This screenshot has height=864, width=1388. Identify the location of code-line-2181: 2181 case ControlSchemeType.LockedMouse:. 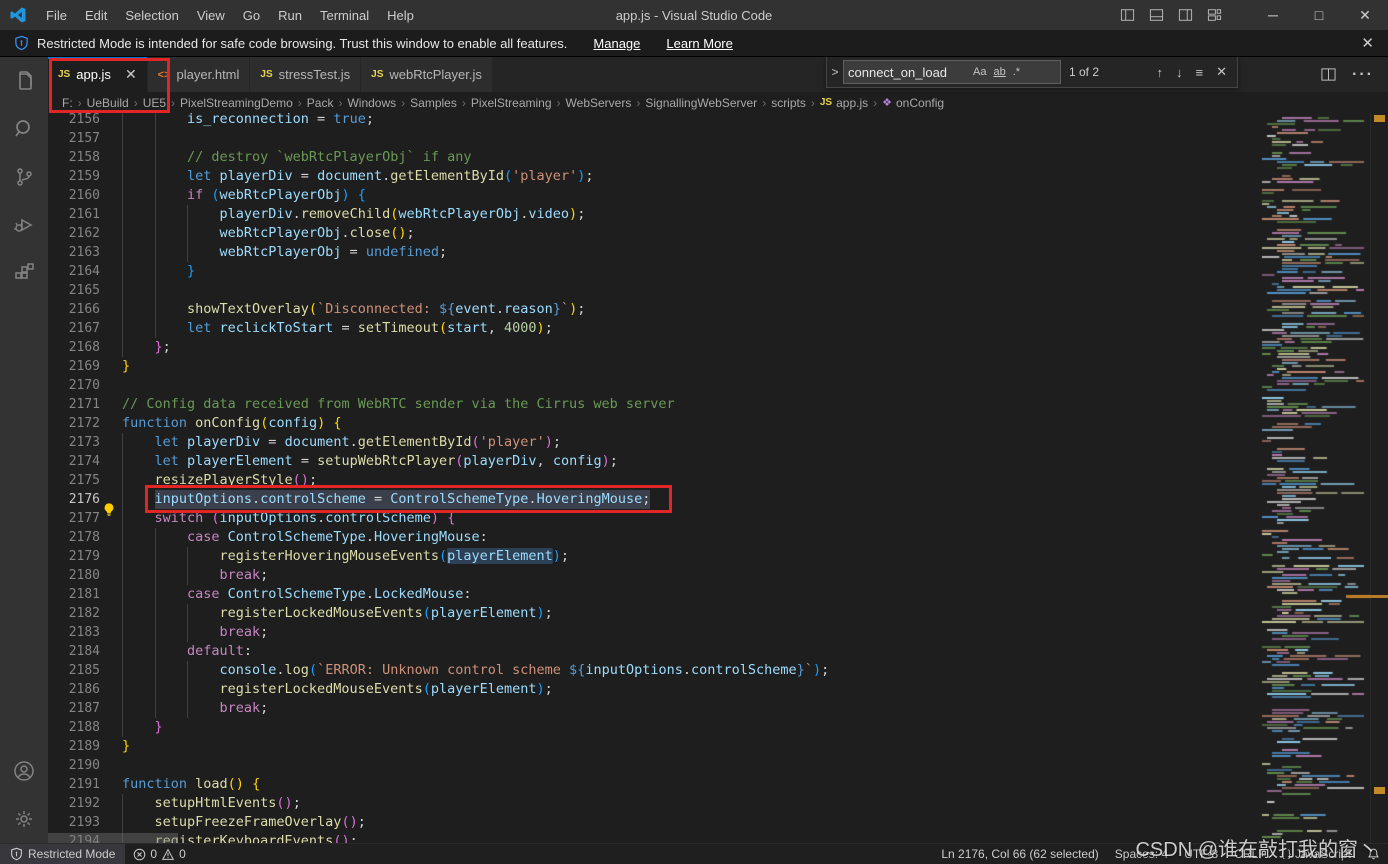
(653, 594).